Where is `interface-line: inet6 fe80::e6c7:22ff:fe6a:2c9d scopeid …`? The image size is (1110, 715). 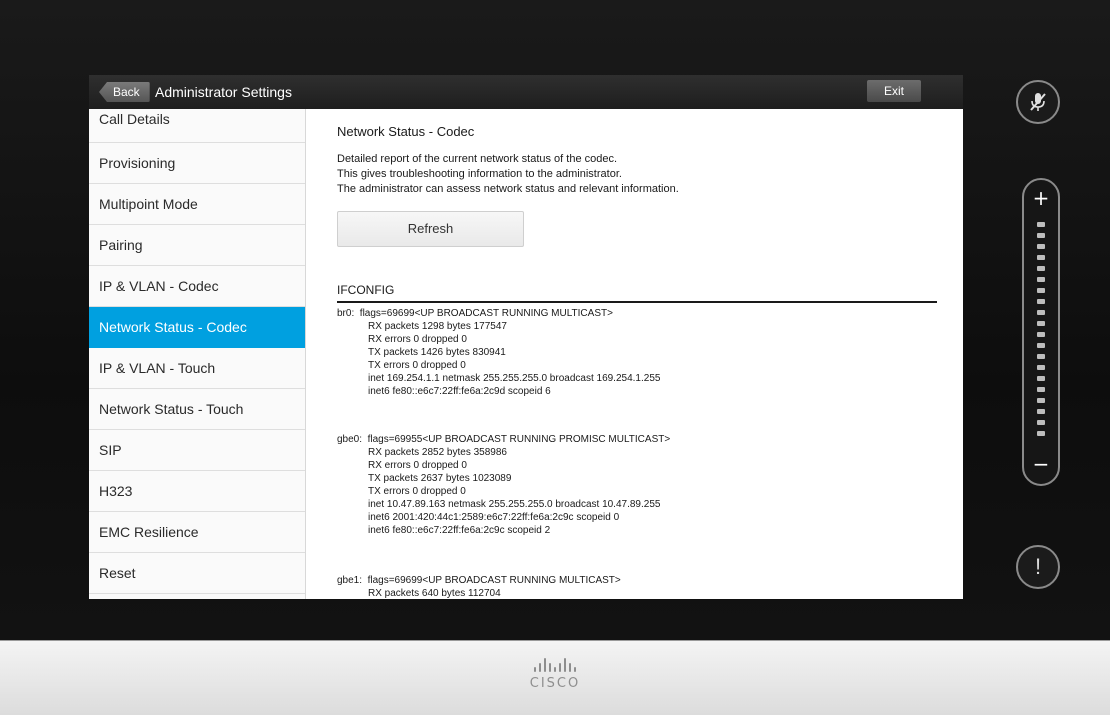
interface-line: inet6 fe80::e6c7:22ff:fe6a:2c9d scopeid … is located at coordinates (459, 391).